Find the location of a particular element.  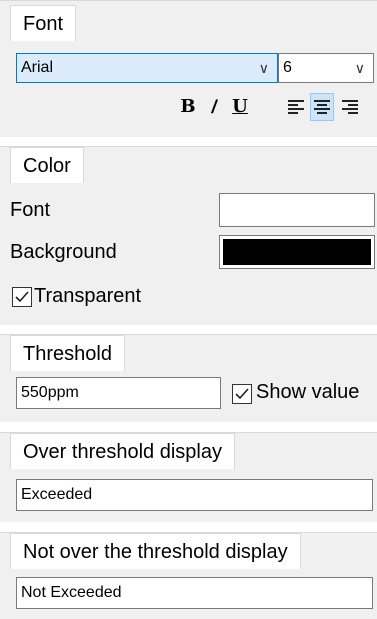

tab-over-threshold: Over threshold display is located at coordinates (122, 451).